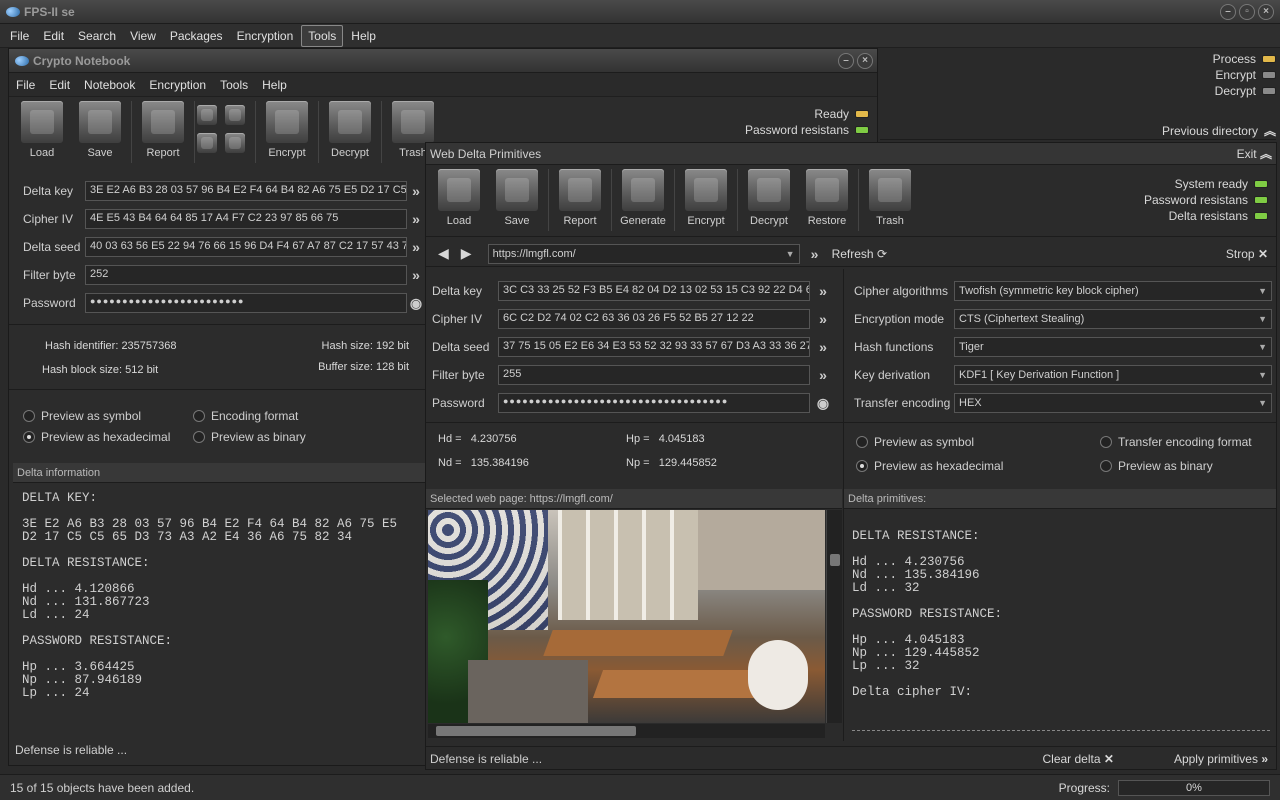  I want to click on printer-icon, so click(580, 190).